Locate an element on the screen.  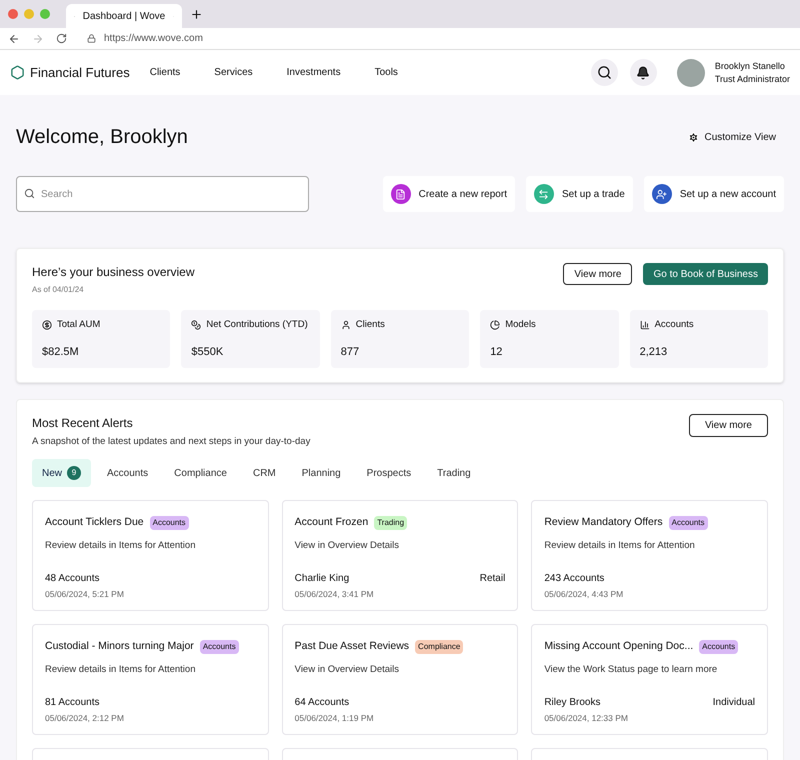
alert-subject: 81 Accounts is located at coordinates (72, 703).